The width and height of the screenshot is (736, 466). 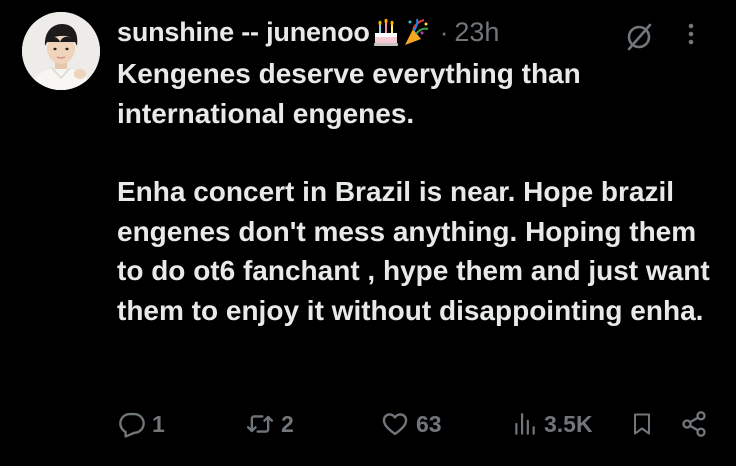 I want to click on repost-count: 2, so click(x=287, y=423).